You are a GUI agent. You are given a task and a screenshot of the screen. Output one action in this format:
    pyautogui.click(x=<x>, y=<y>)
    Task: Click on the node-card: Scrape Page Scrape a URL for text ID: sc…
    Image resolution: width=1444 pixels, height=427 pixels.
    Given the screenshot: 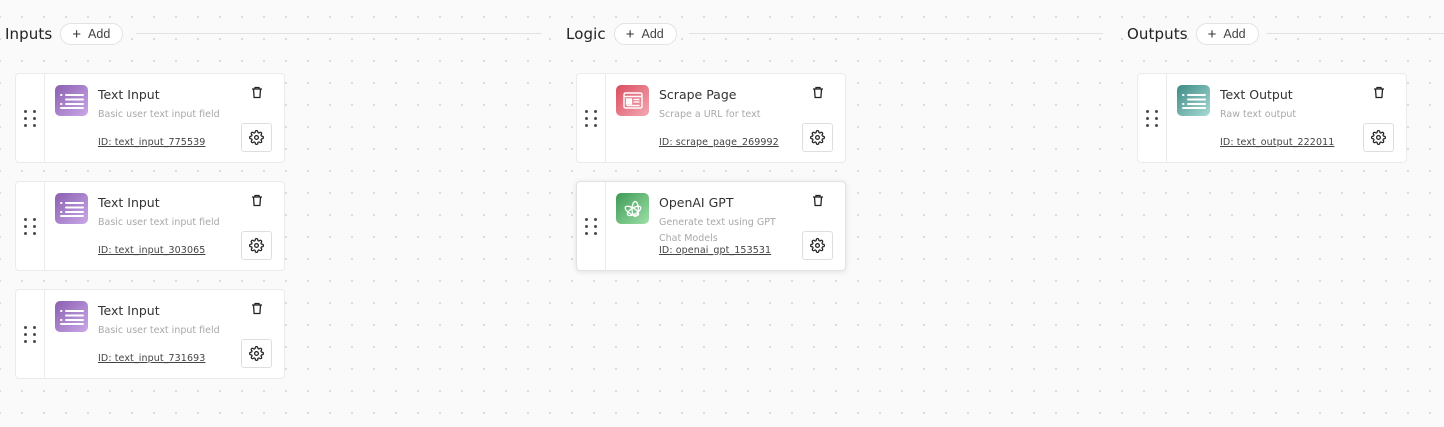 What is the action you would take?
    pyautogui.click(x=711, y=118)
    